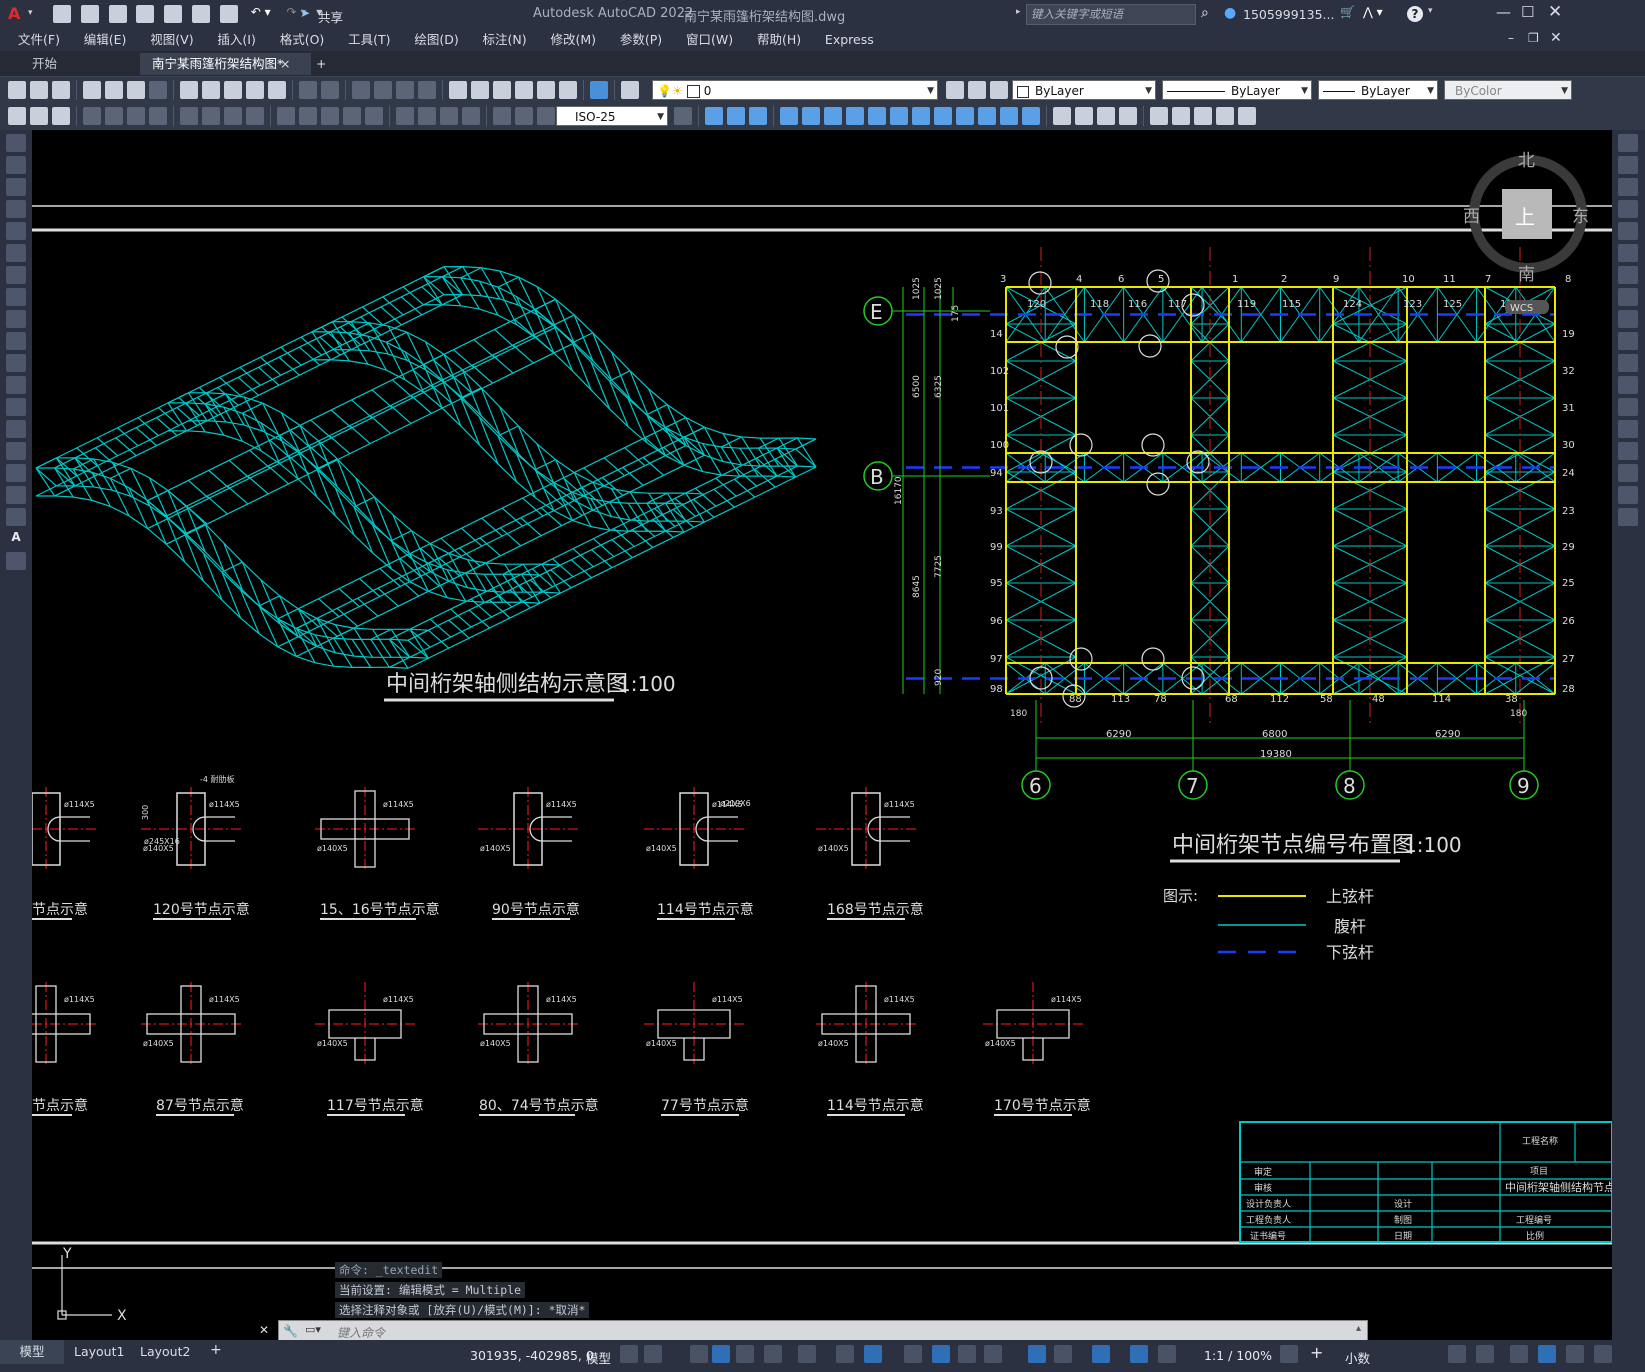 The width and height of the screenshot is (1645, 1372). Describe the element at coordinates (1084, 116) in the screenshot. I see `pedit-icon` at that location.